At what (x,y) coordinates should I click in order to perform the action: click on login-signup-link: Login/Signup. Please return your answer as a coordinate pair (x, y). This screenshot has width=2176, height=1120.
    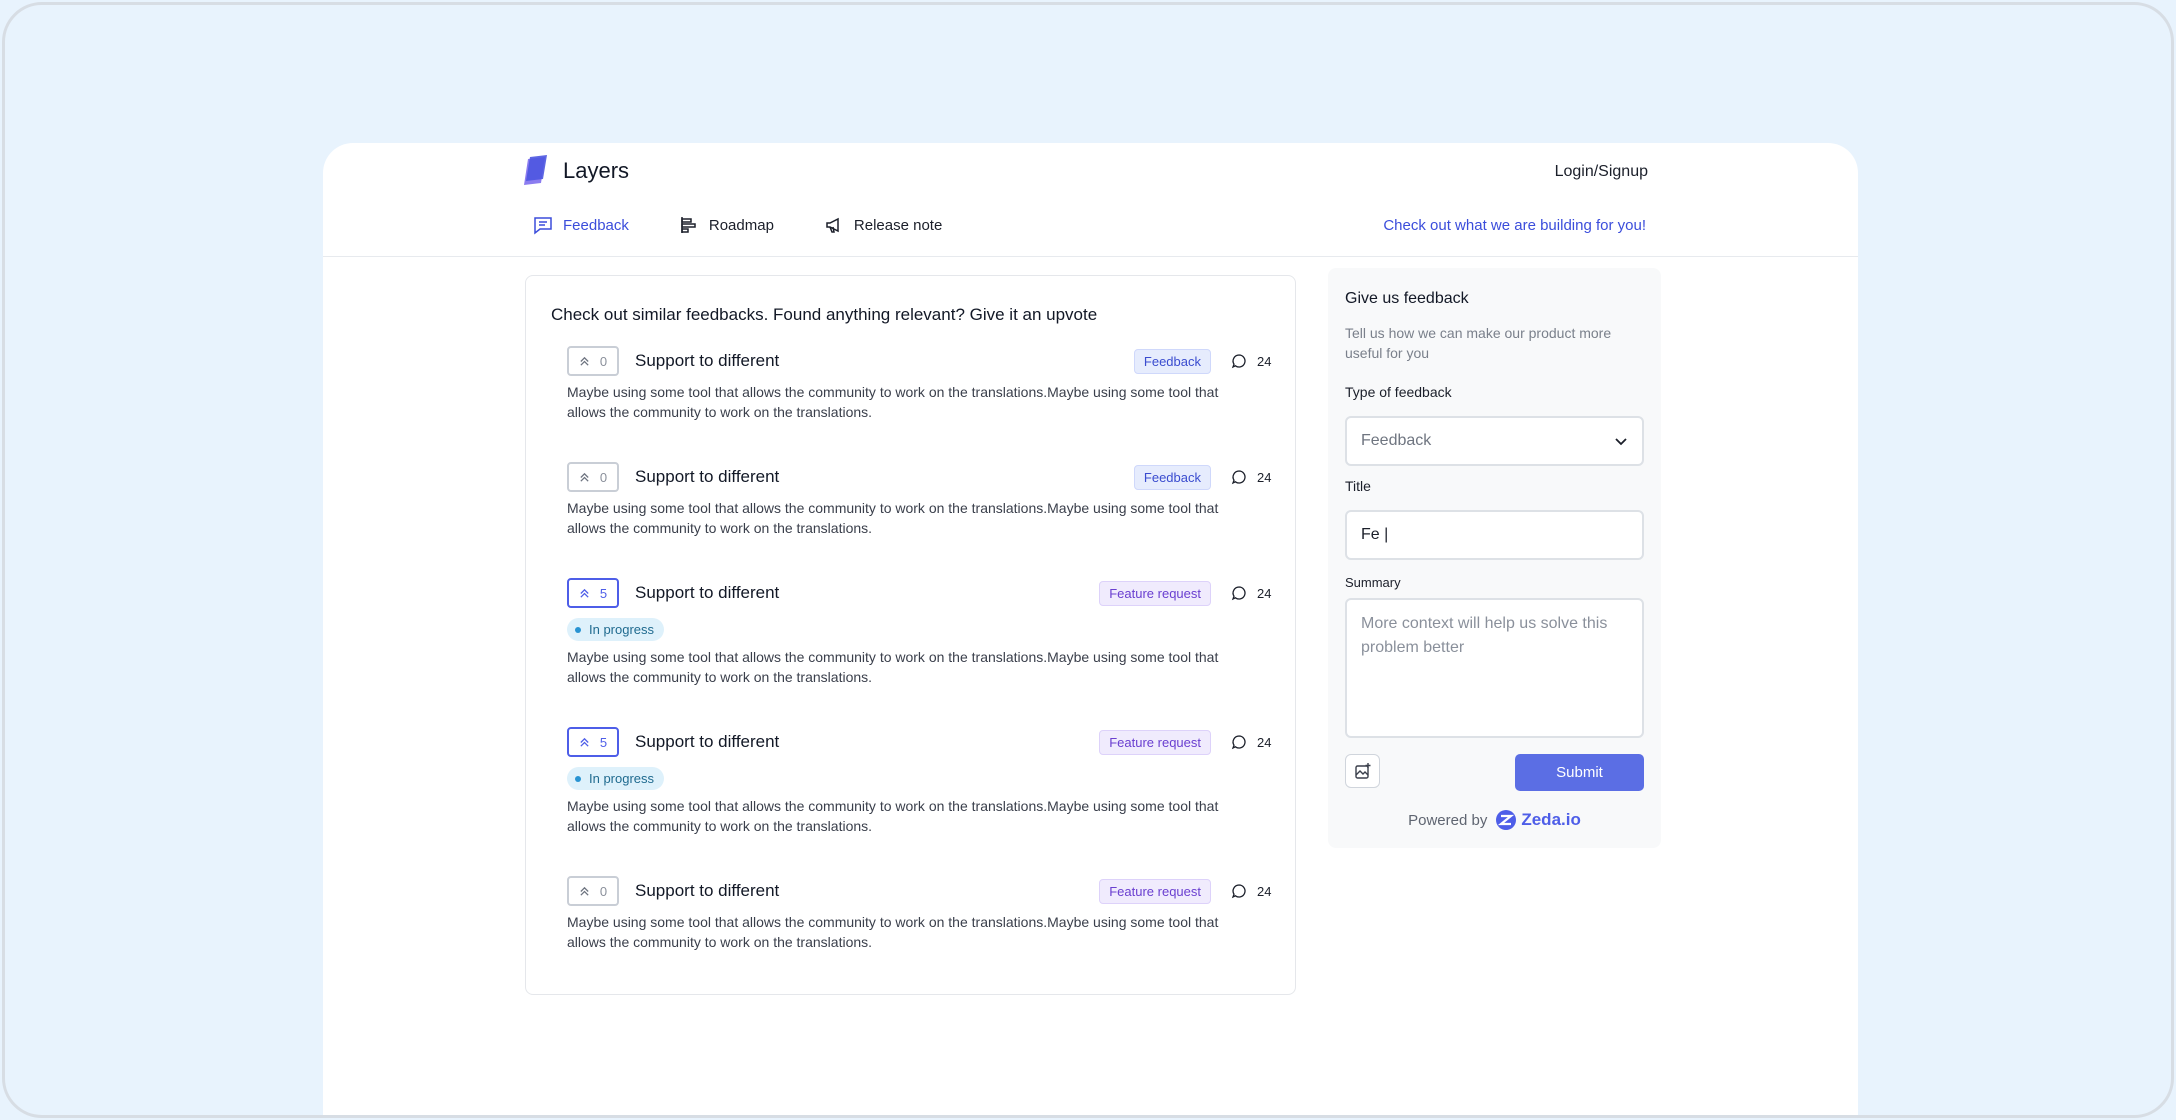
    Looking at the image, I should click on (1601, 172).